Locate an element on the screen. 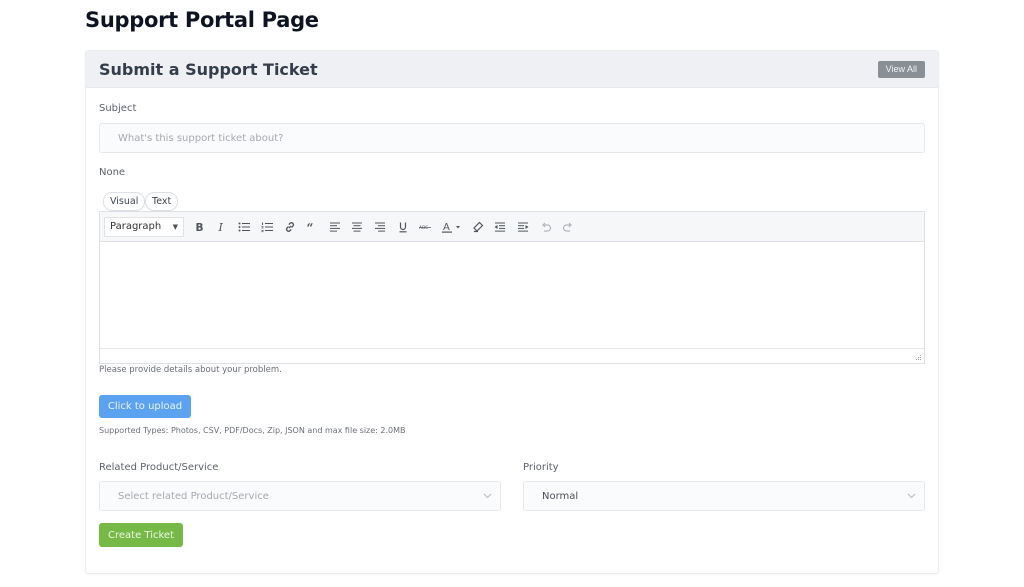 This screenshot has width=1024, height=587. format-select-value: Paragraph is located at coordinates (136, 226).